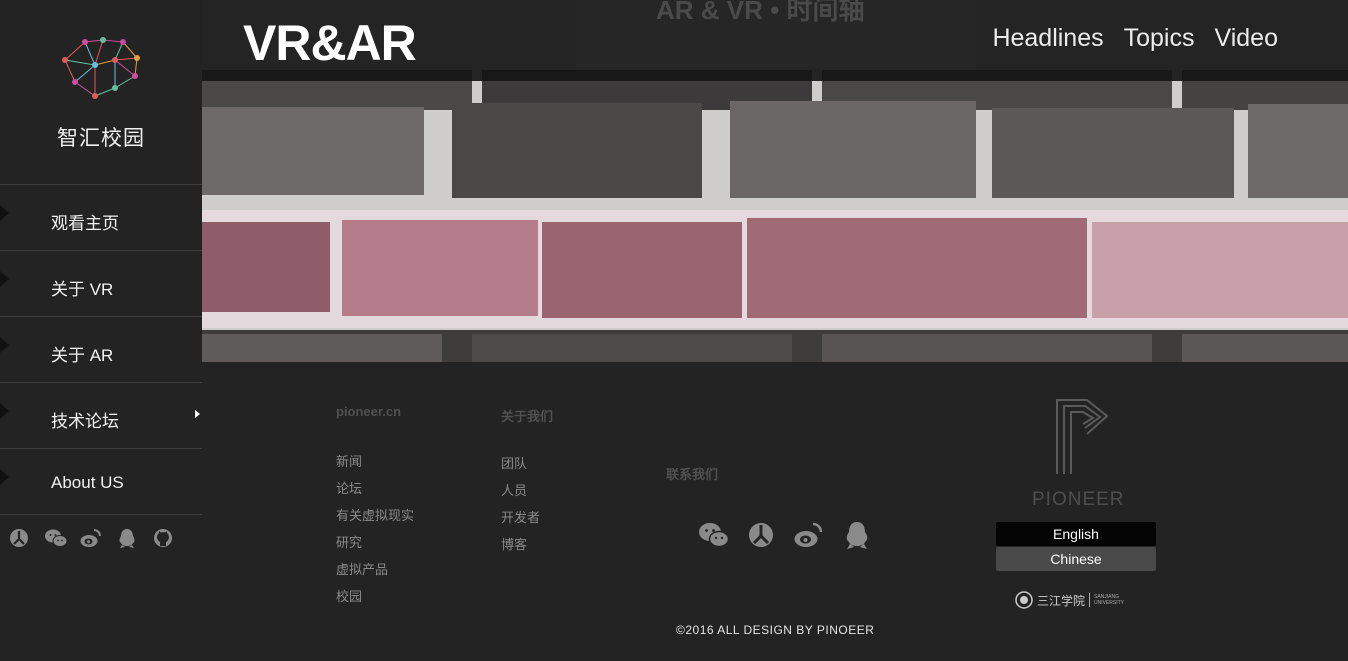 Image resolution: width=1348 pixels, height=661 pixels. What do you see at coordinates (197, 414) in the screenshot?
I see `submenu-caret-icon` at bounding box center [197, 414].